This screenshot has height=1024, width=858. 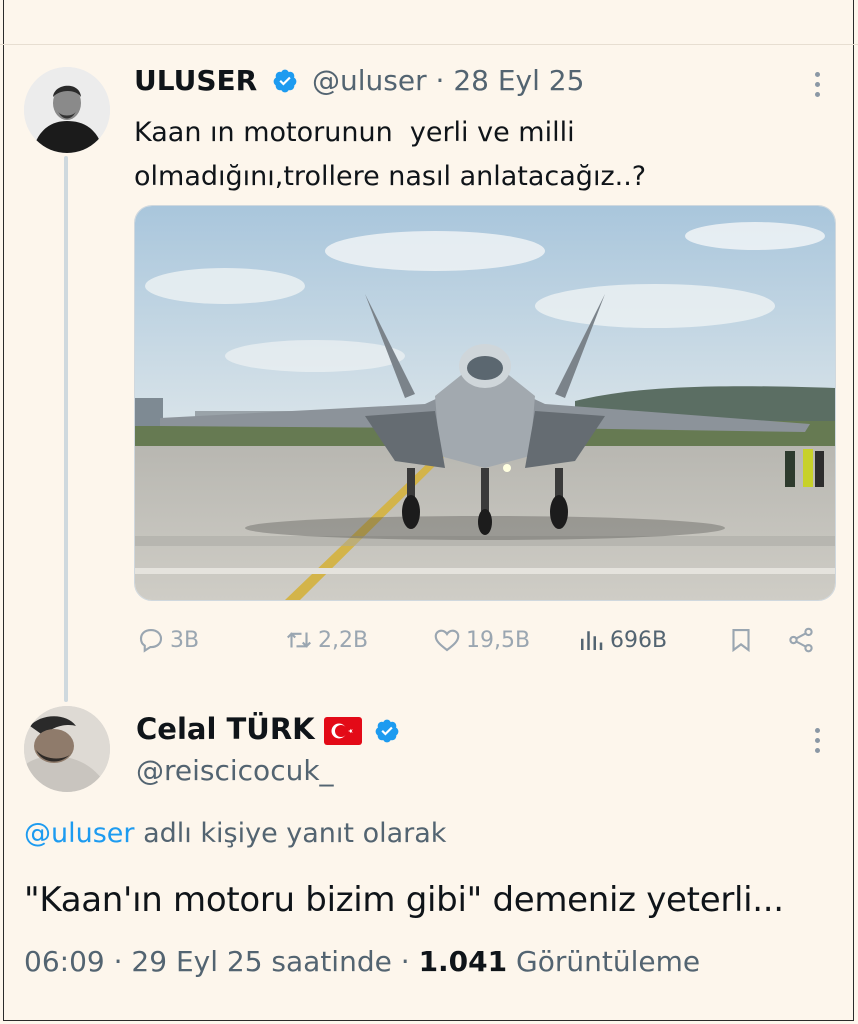 I want to click on views-button: 696B, so click(x=621, y=640).